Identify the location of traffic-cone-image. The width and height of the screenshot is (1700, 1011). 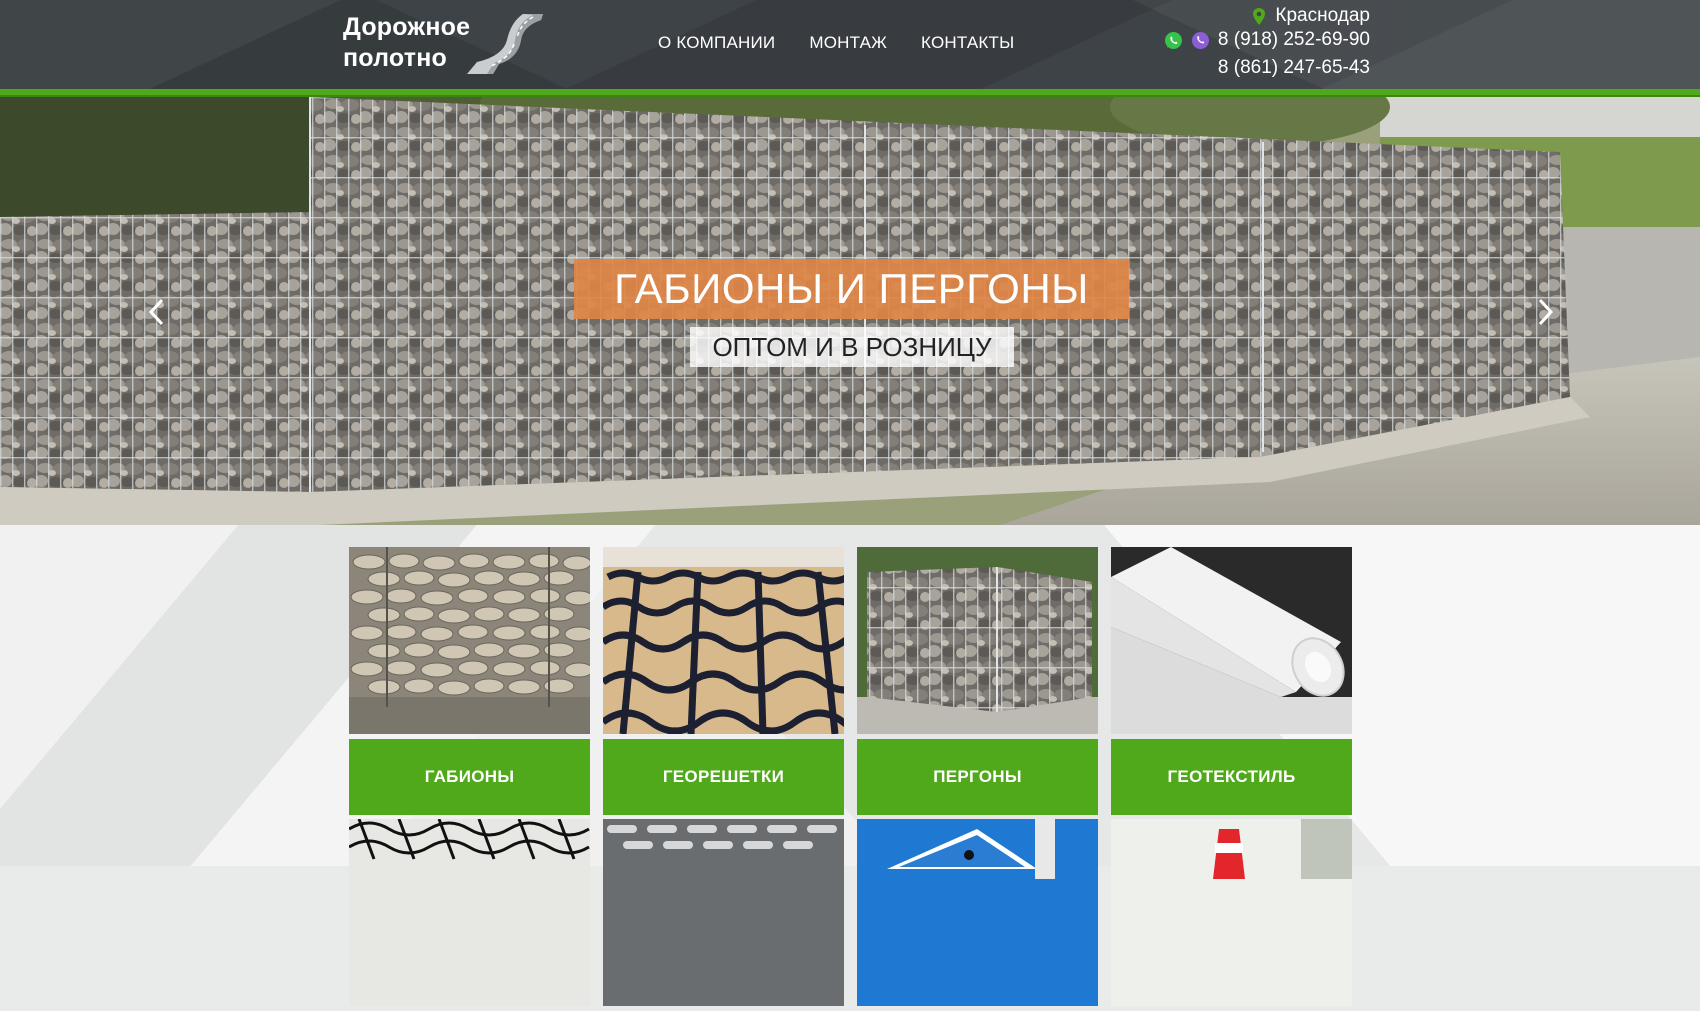
(1231, 912).